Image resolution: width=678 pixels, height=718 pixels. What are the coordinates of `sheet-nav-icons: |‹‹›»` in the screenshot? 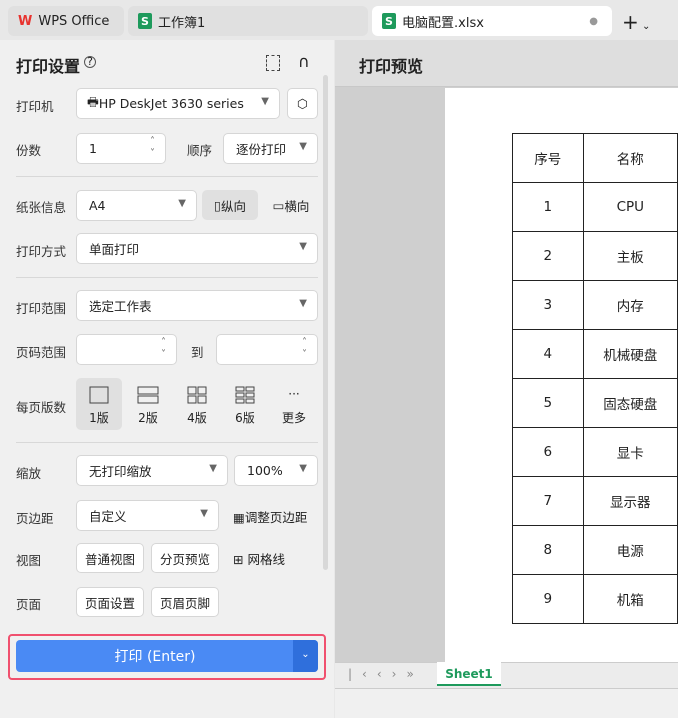 It's located at (386, 674).